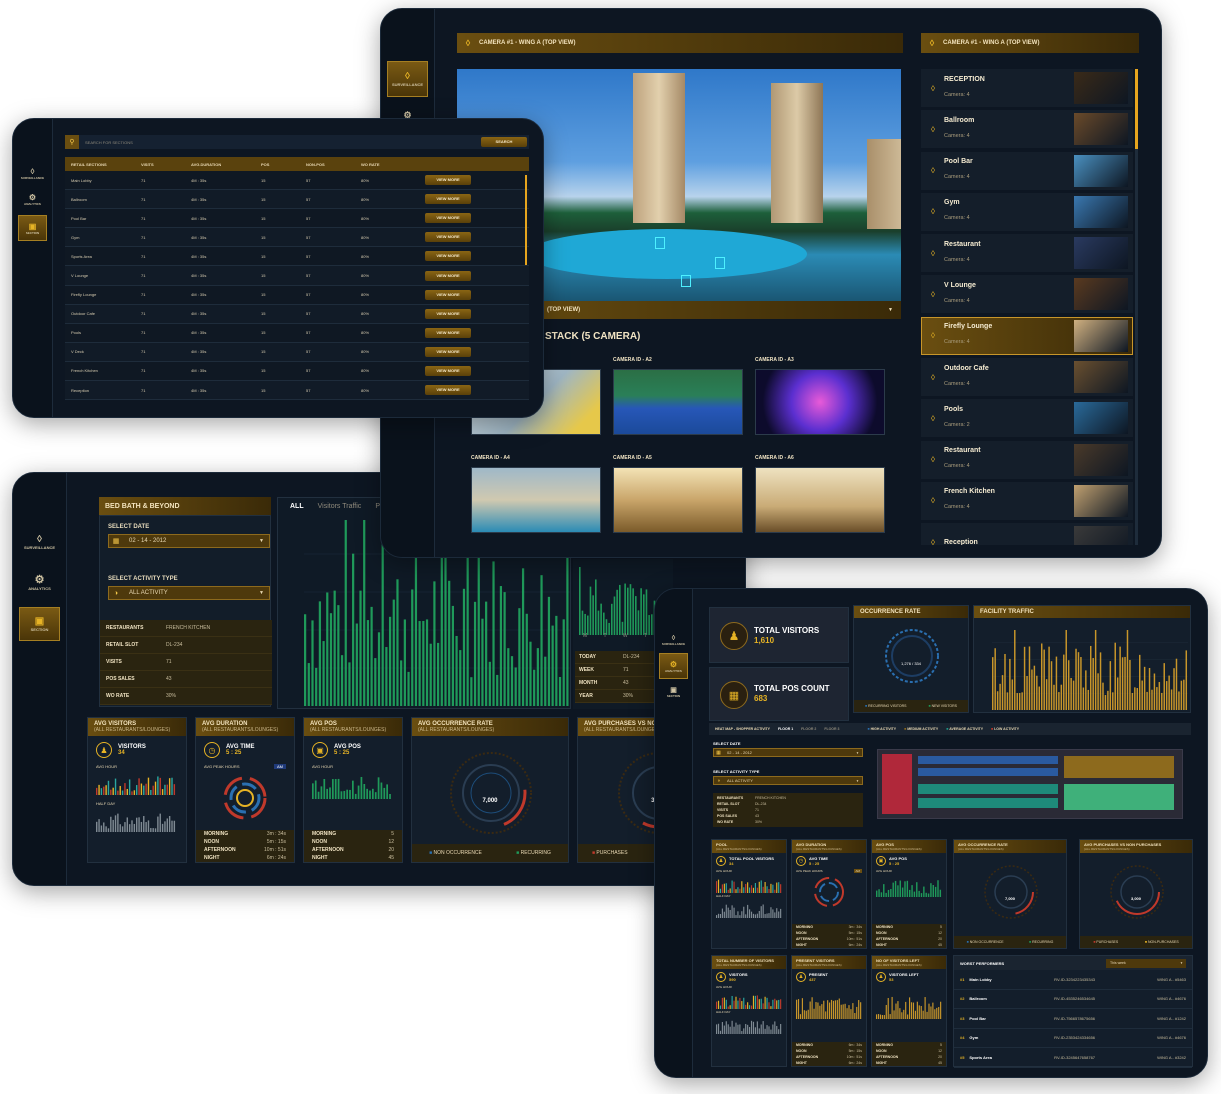 This screenshot has height=1094, width=1221. What do you see at coordinates (1027, 170) in the screenshot?
I see `location-item: ◊ Pool Bar Camera: 4` at bounding box center [1027, 170].